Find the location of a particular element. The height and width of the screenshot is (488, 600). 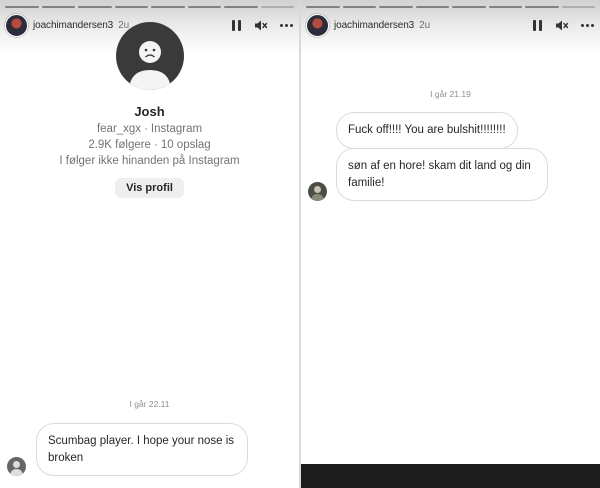

pause-icon is located at coordinates (538, 25).